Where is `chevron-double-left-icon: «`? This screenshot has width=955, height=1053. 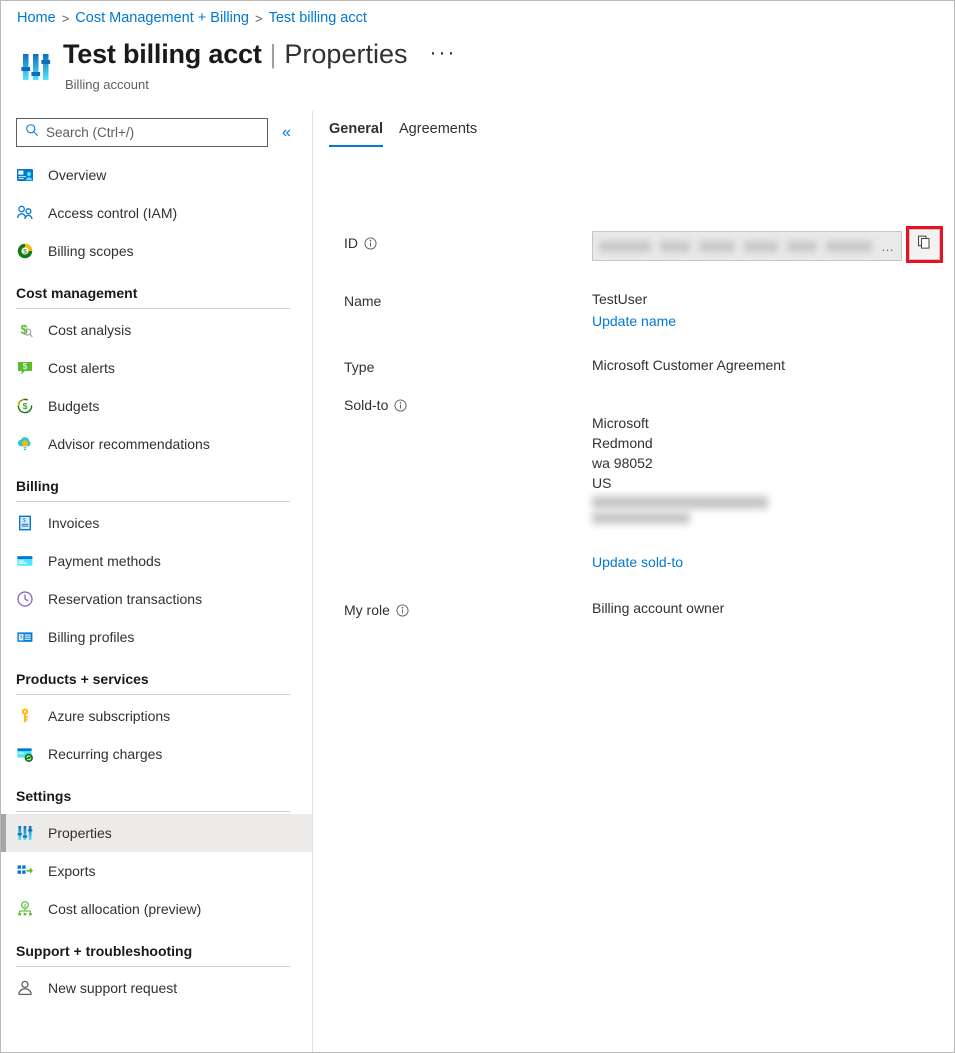
chevron-double-left-icon: « is located at coordinates (286, 132).